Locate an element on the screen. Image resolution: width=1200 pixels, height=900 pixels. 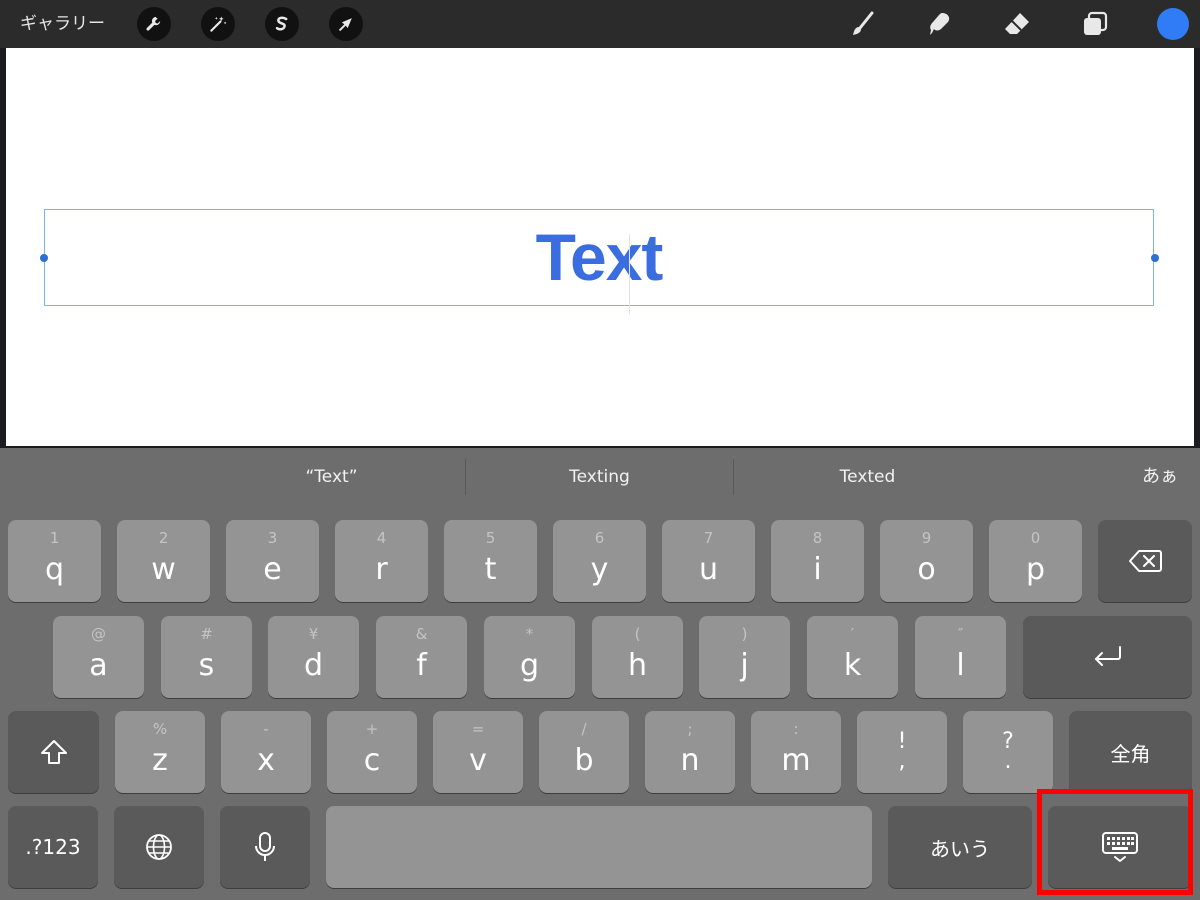
numbers-key: .?123 is located at coordinates (53, 847).